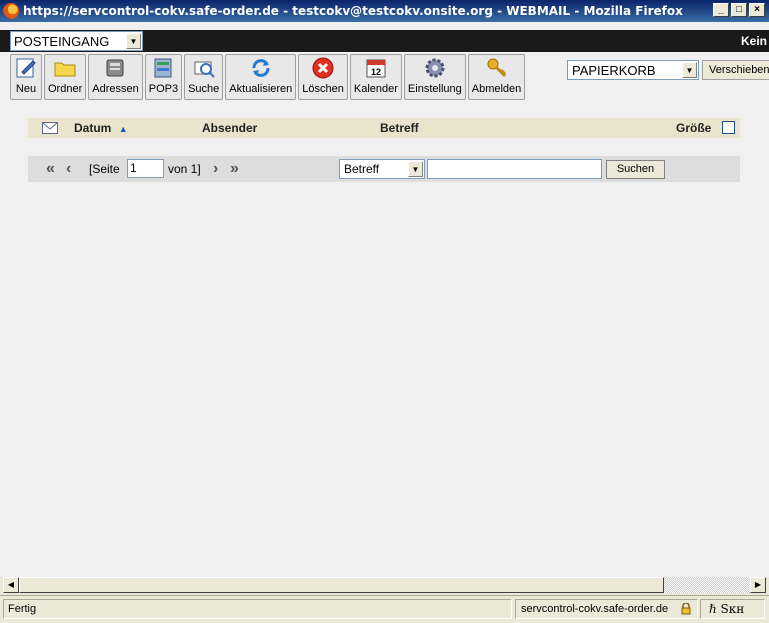 This screenshot has width=769, height=623. Describe the element at coordinates (693, 128) in the screenshot. I see `column-header-groesse: Größe` at that location.